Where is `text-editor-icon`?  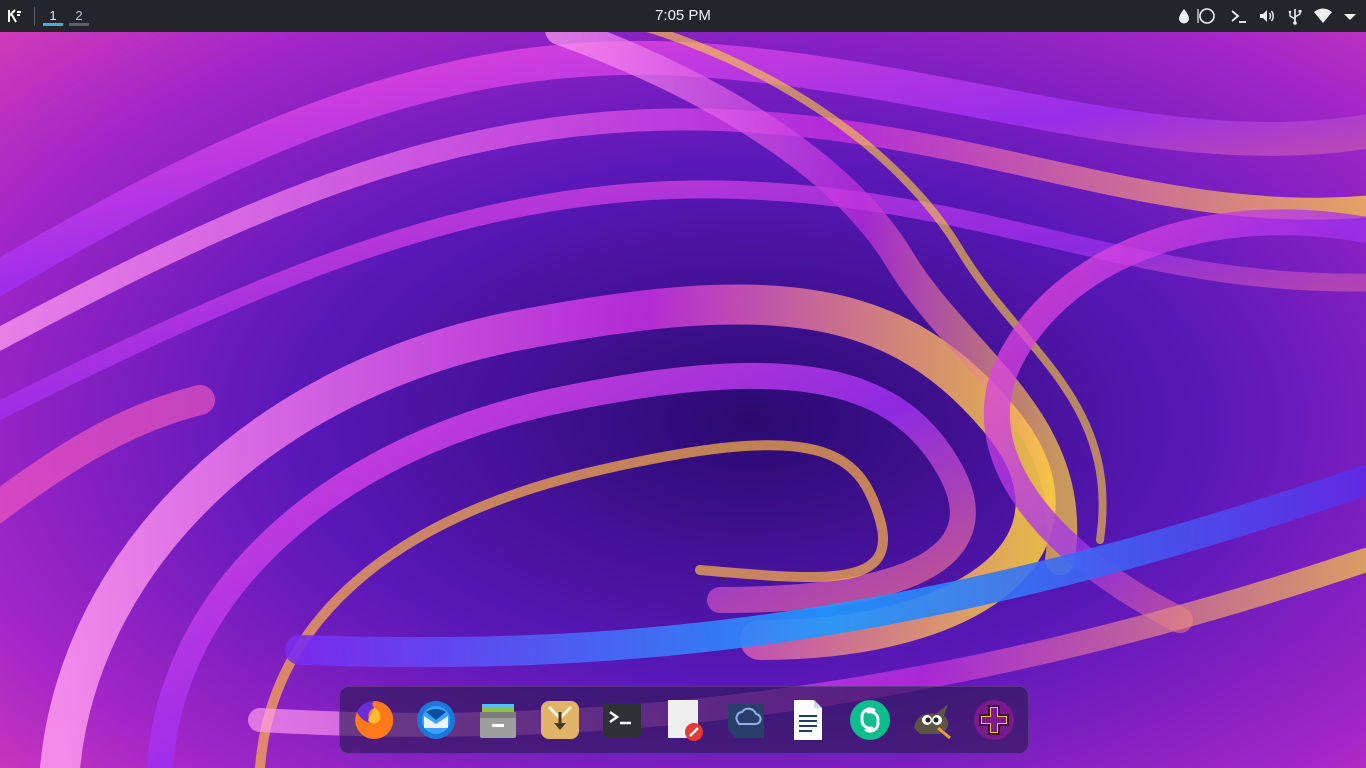
text-editor-icon is located at coordinates (684, 720).